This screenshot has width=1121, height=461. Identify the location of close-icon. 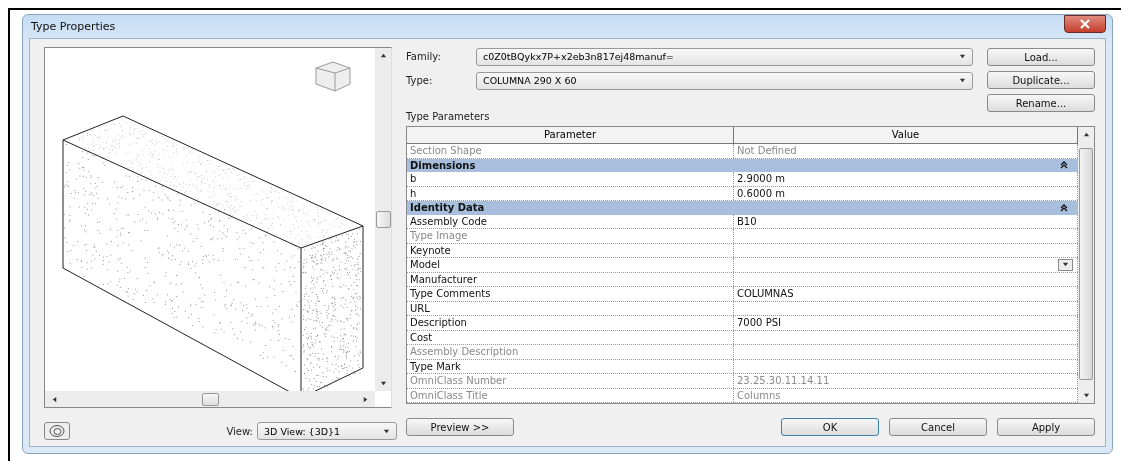
(1085, 23).